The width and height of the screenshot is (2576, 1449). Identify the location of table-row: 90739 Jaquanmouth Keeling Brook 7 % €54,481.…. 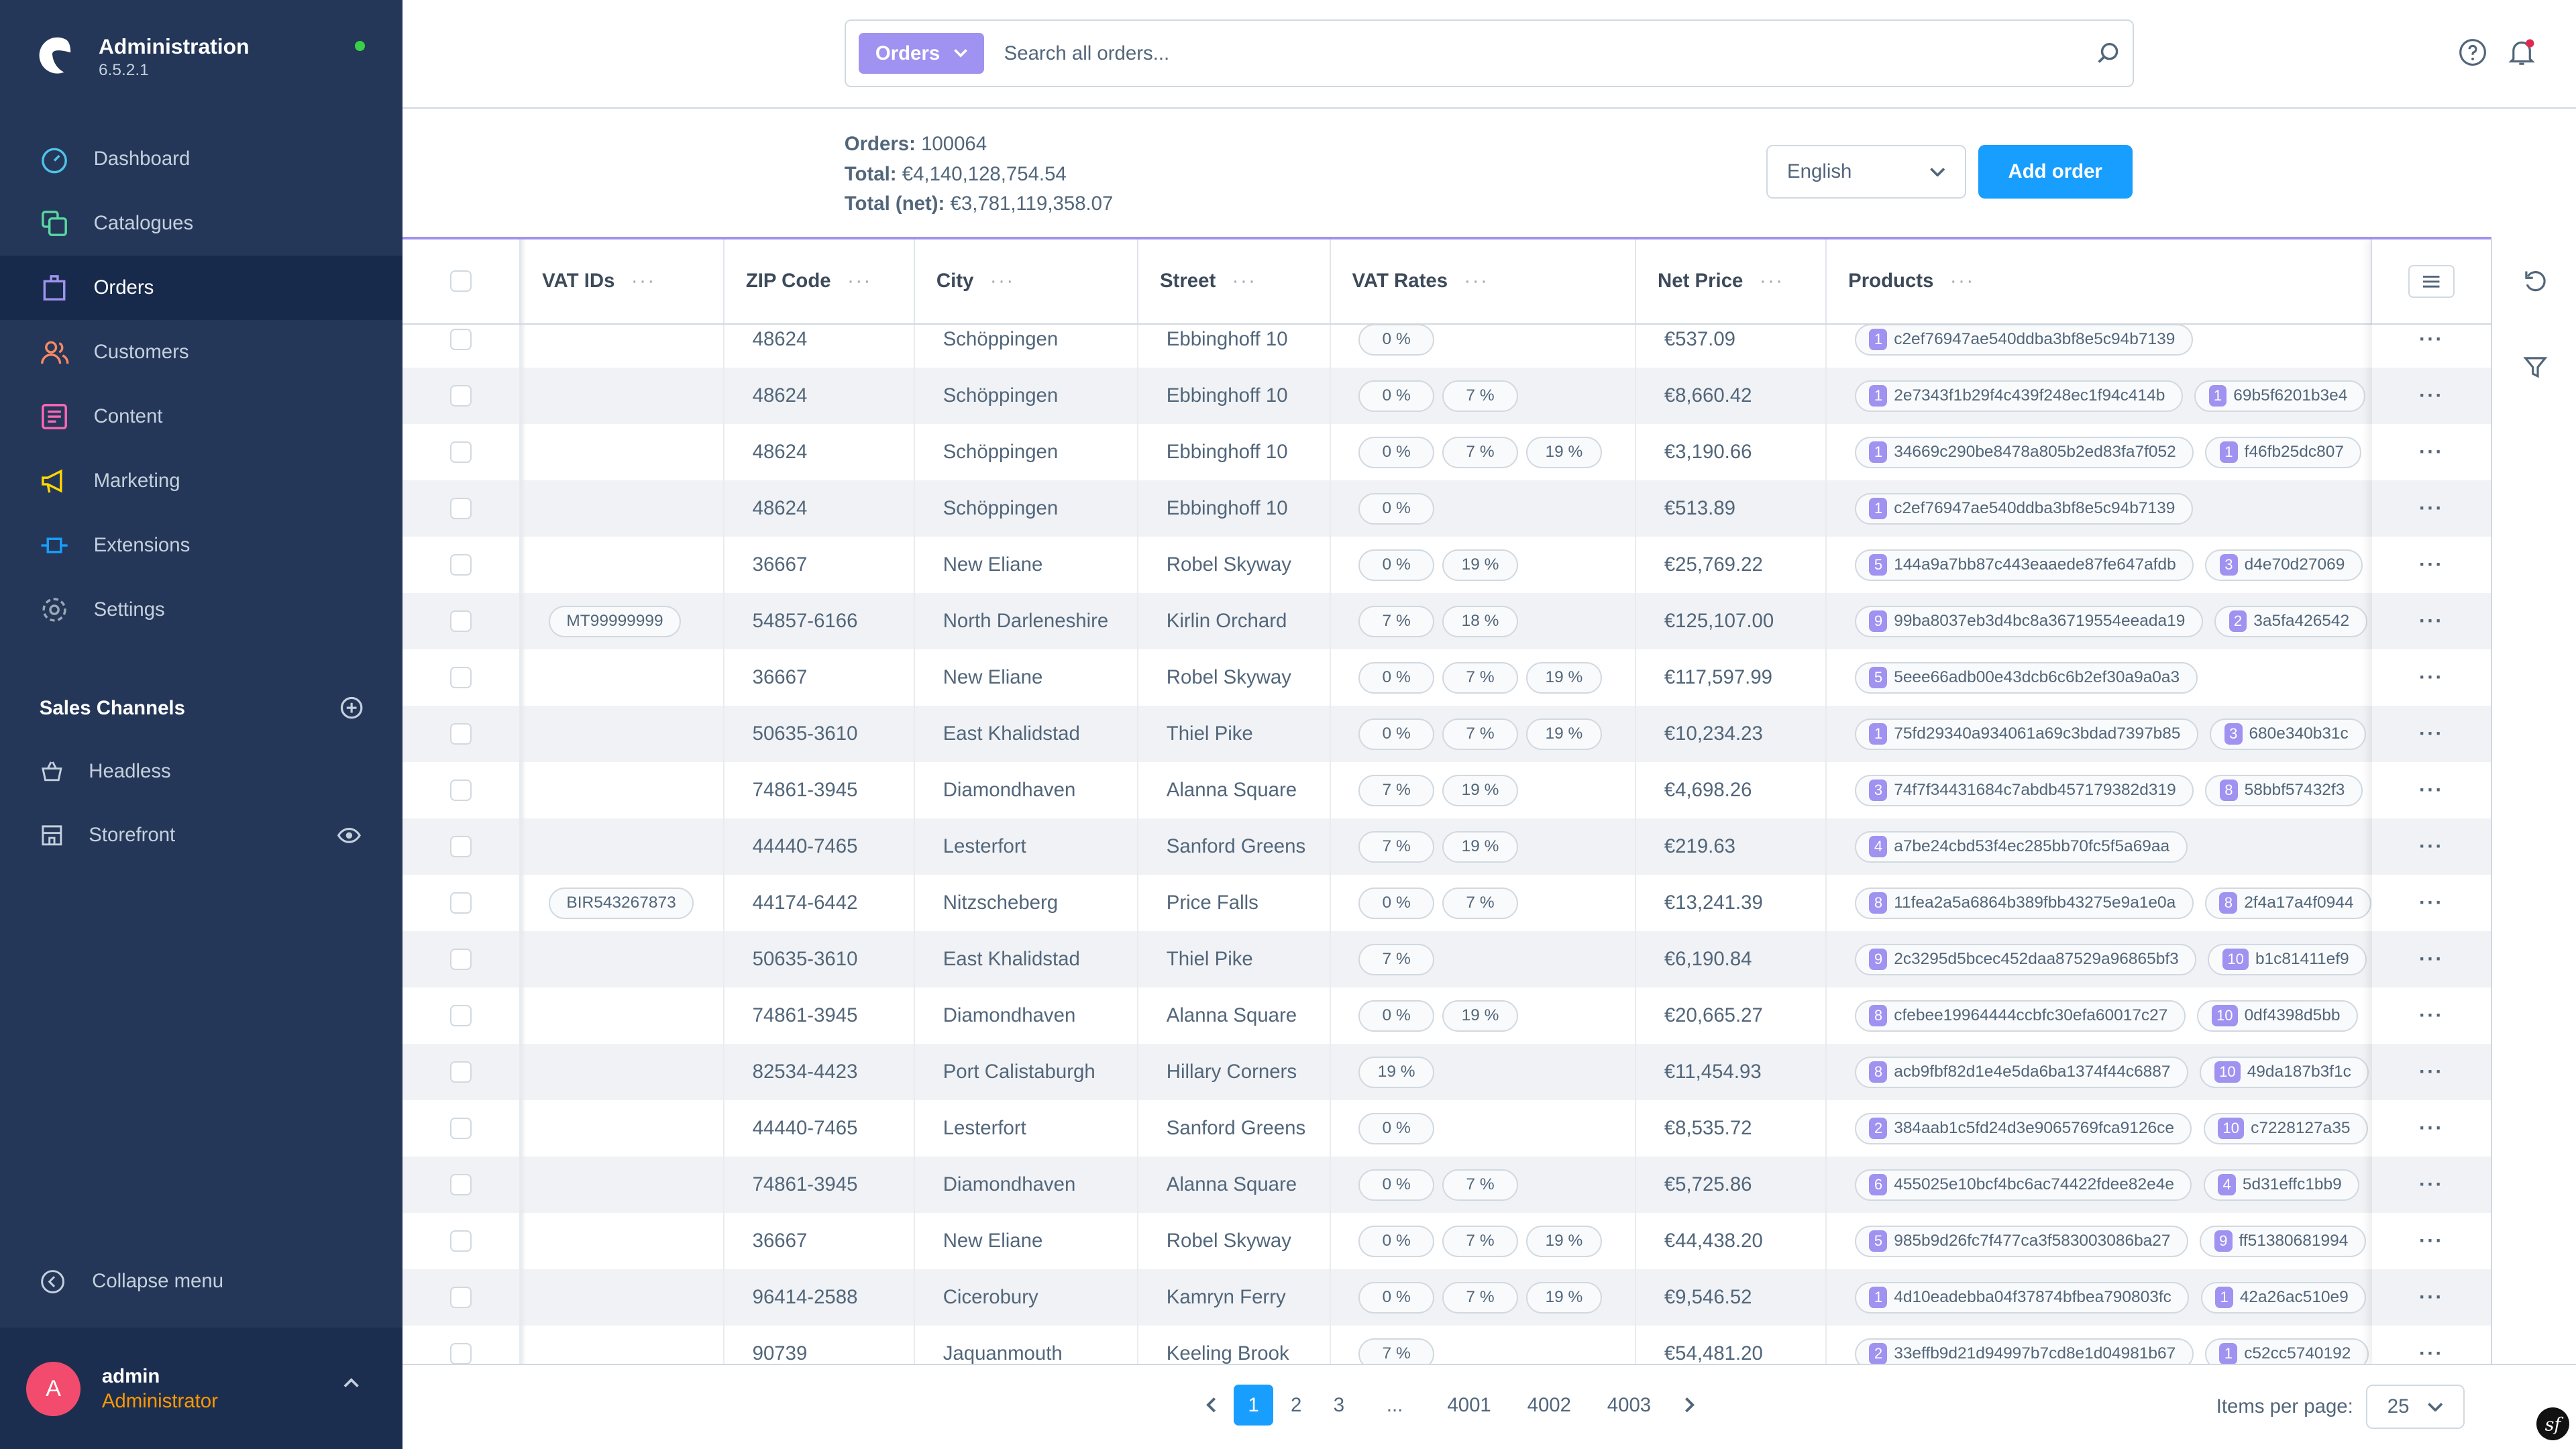
(1446, 1345).